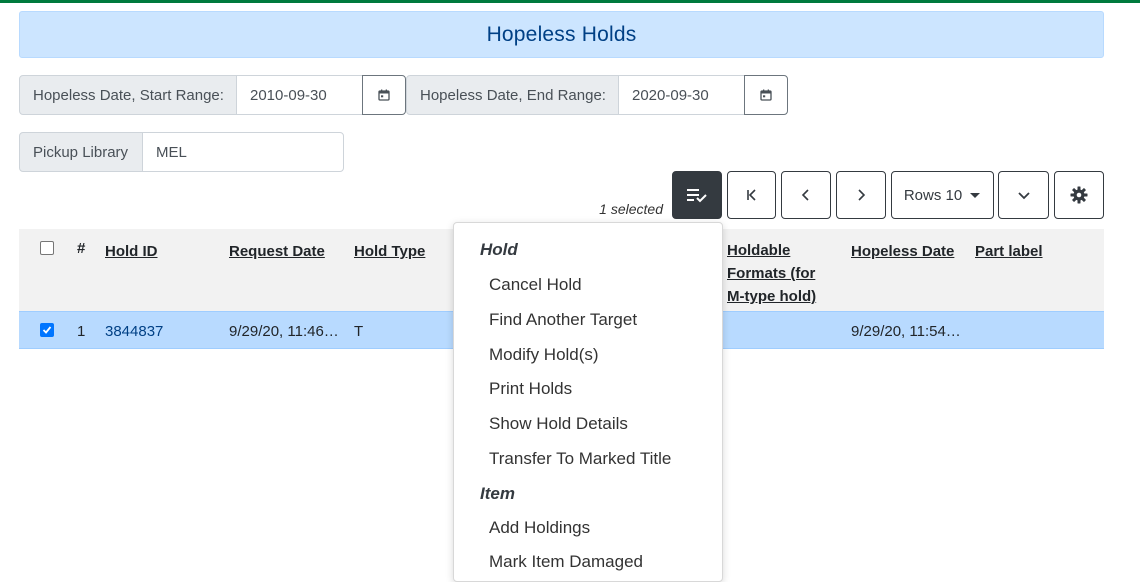 This screenshot has height=582, width=1140. I want to click on select-all-checkbox, so click(47, 248).